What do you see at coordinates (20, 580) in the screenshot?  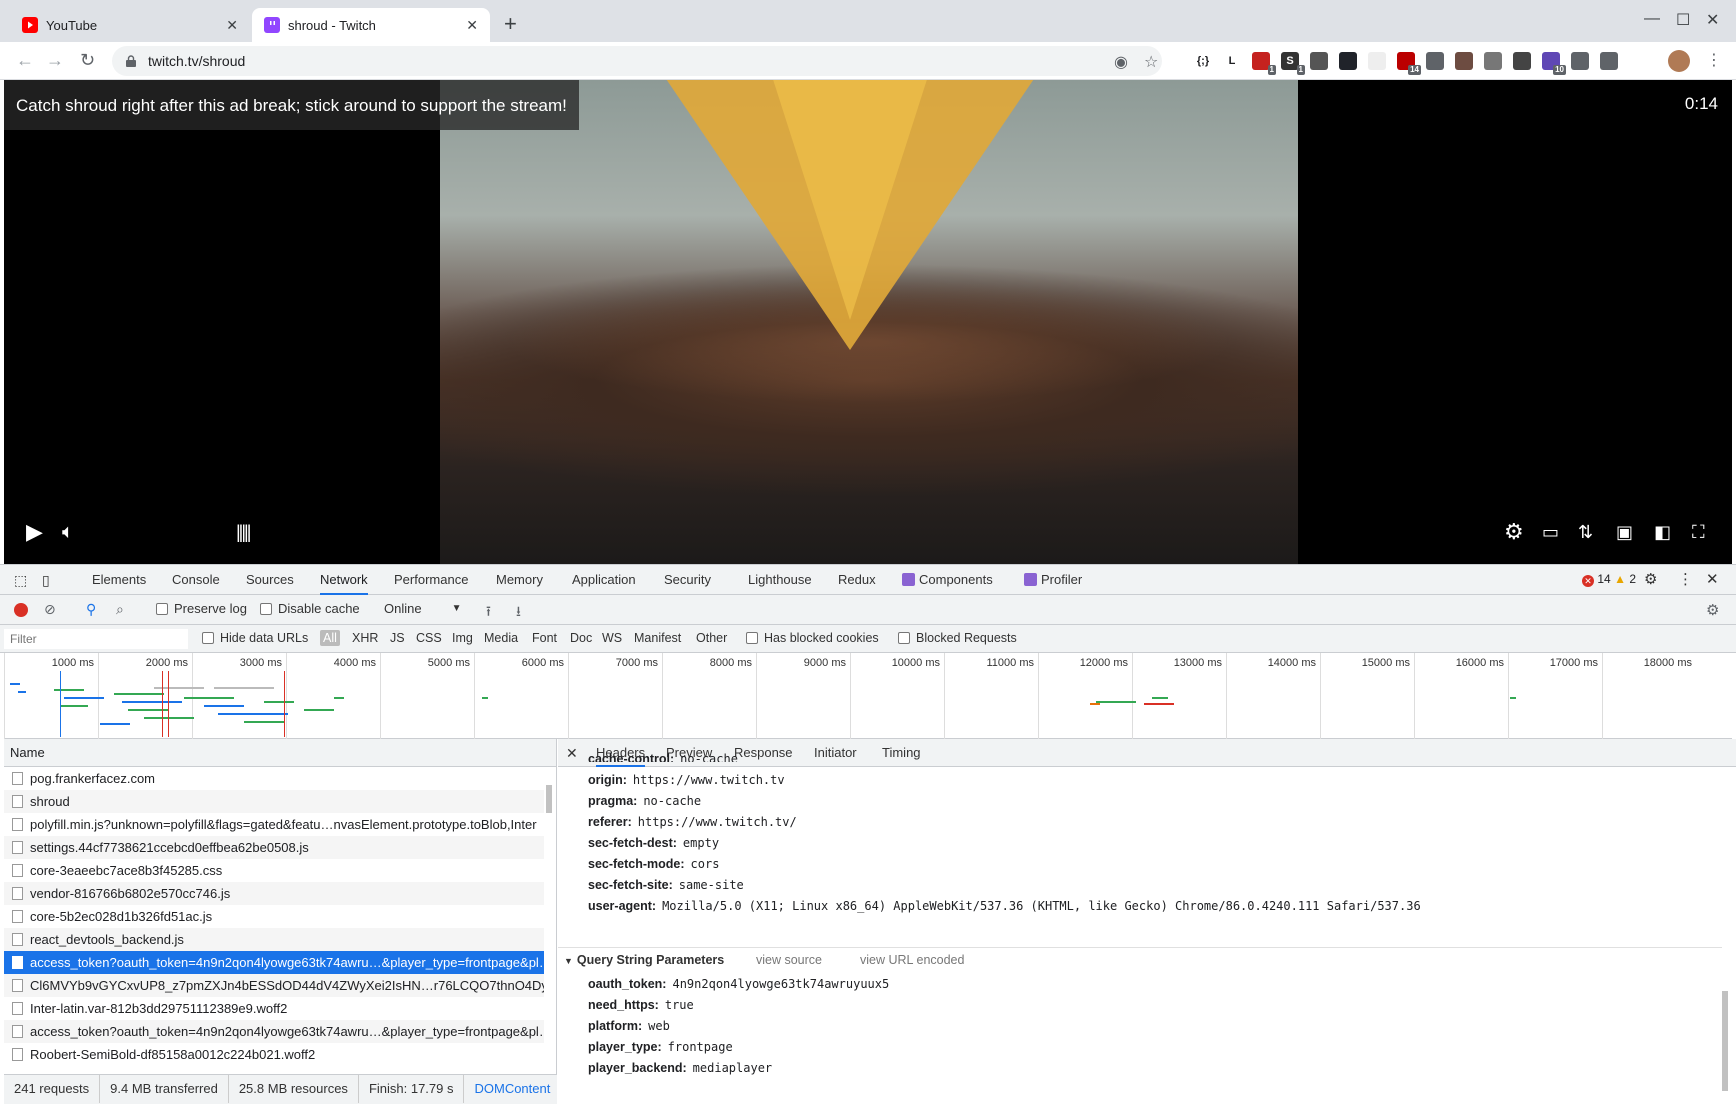 I see `inspect-element-icon: ⬚` at bounding box center [20, 580].